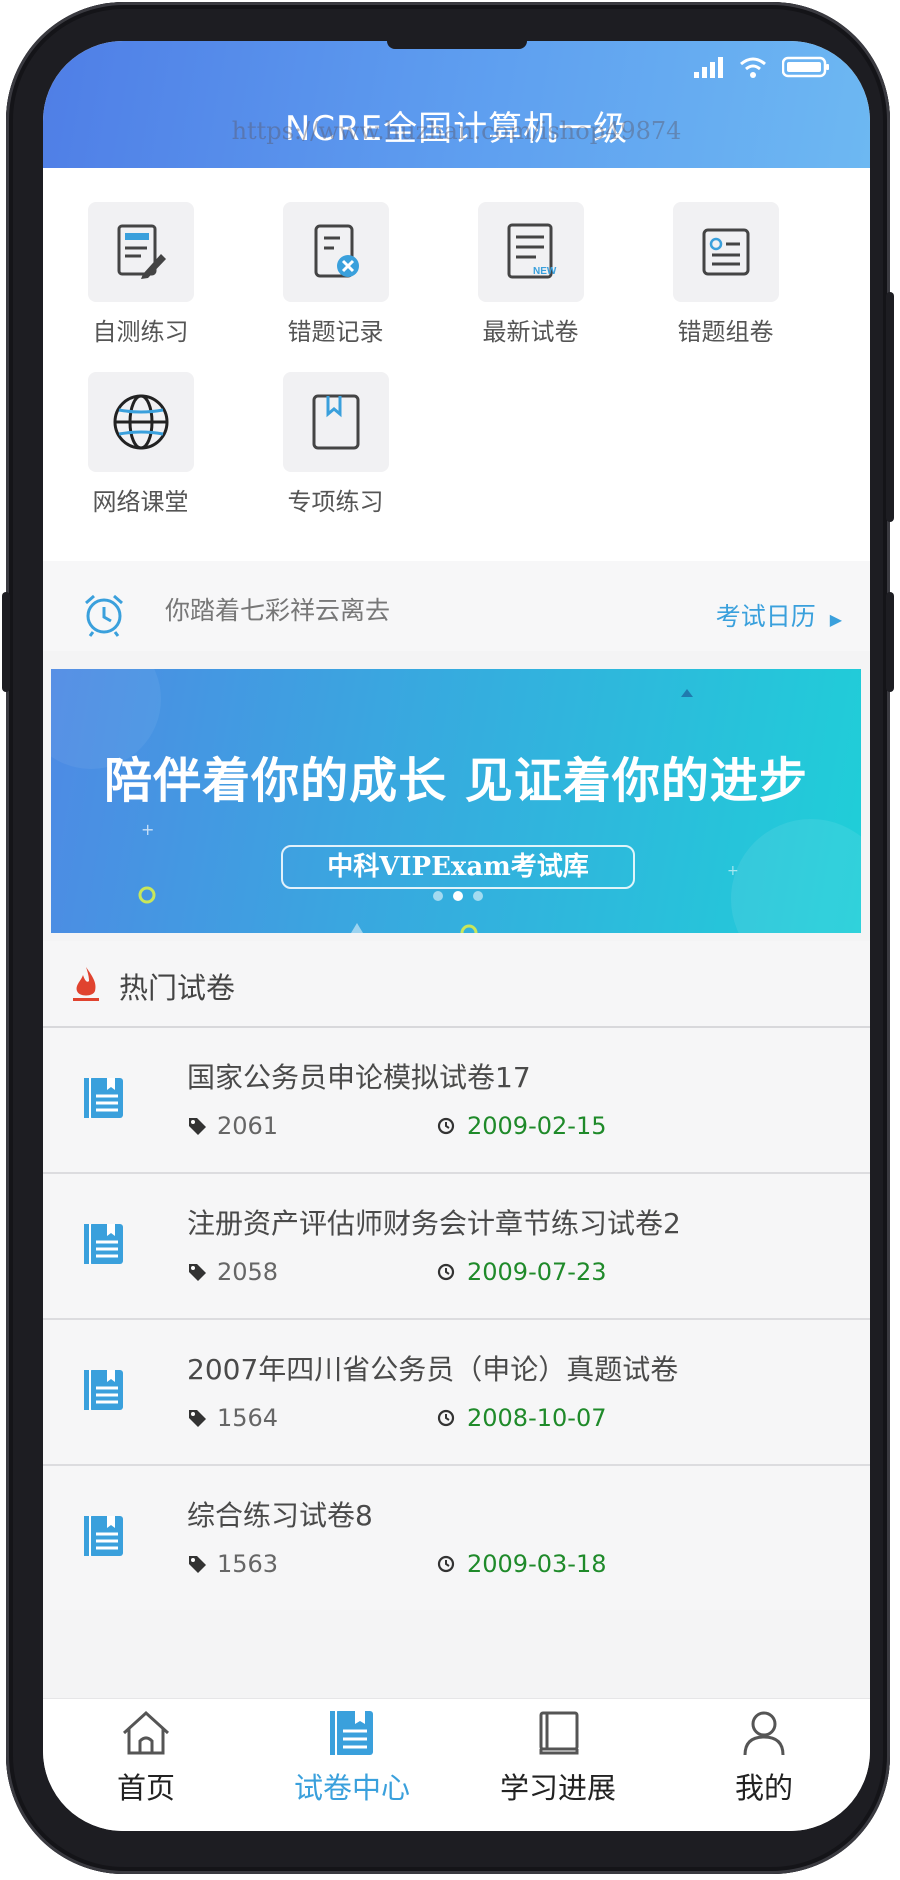 The width and height of the screenshot is (900, 1880). I want to click on hot-papers-header: 热门试卷, so click(456, 984).